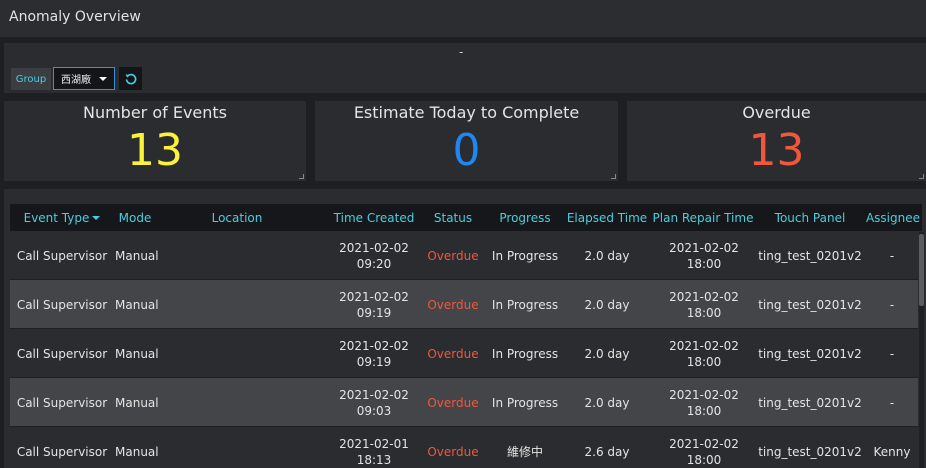 The width and height of the screenshot is (926, 468). What do you see at coordinates (461, 52) in the screenshot?
I see `filter-dash: -` at bounding box center [461, 52].